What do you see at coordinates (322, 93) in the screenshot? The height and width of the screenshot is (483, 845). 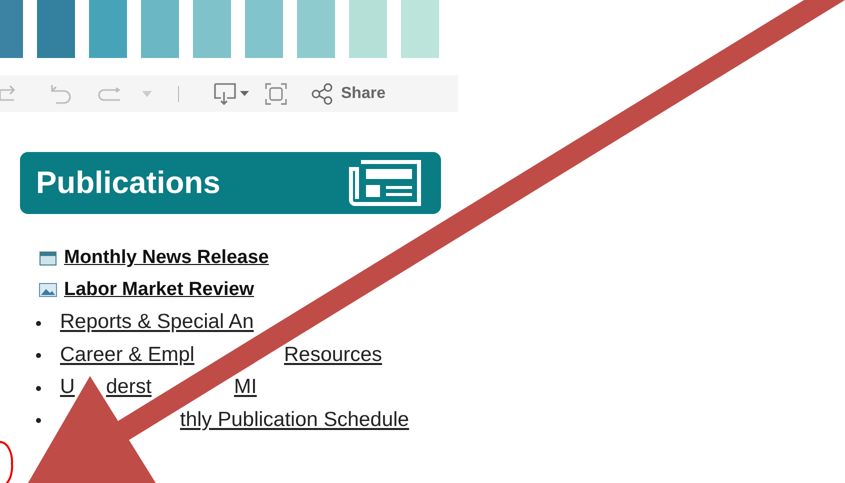 I see `share-icon` at bounding box center [322, 93].